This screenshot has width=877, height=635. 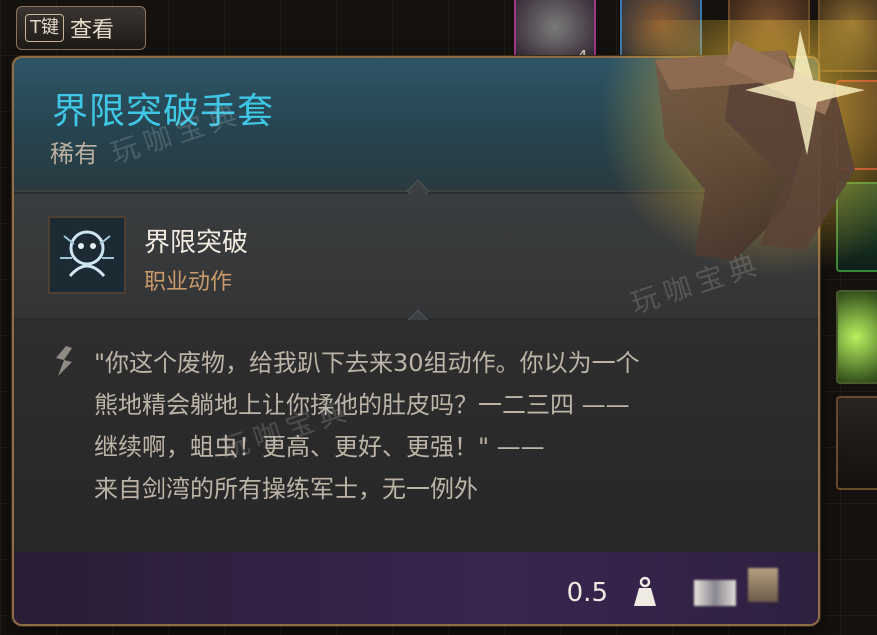 I want to click on redacted-icon, so click(x=763, y=585).